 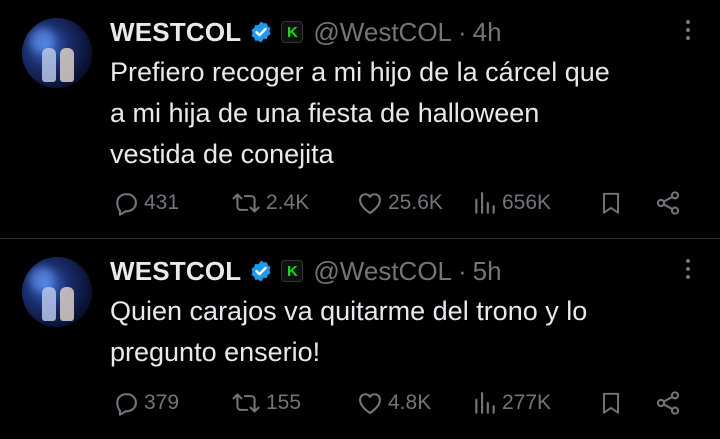 What do you see at coordinates (527, 202) in the screenshot?
I see `view-count: 656K` at bounding box center [527, 202].